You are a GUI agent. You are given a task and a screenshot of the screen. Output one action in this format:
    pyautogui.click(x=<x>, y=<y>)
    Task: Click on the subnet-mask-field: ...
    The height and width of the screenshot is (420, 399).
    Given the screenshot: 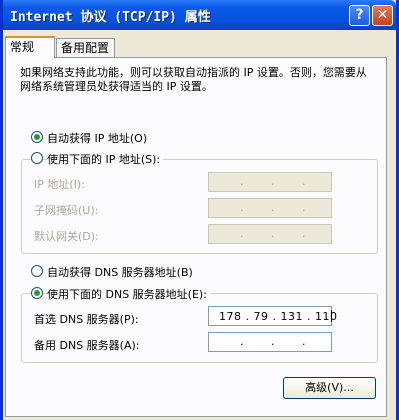 What is the action you would take?
    pyautogui.click(x=270, y=208)
    